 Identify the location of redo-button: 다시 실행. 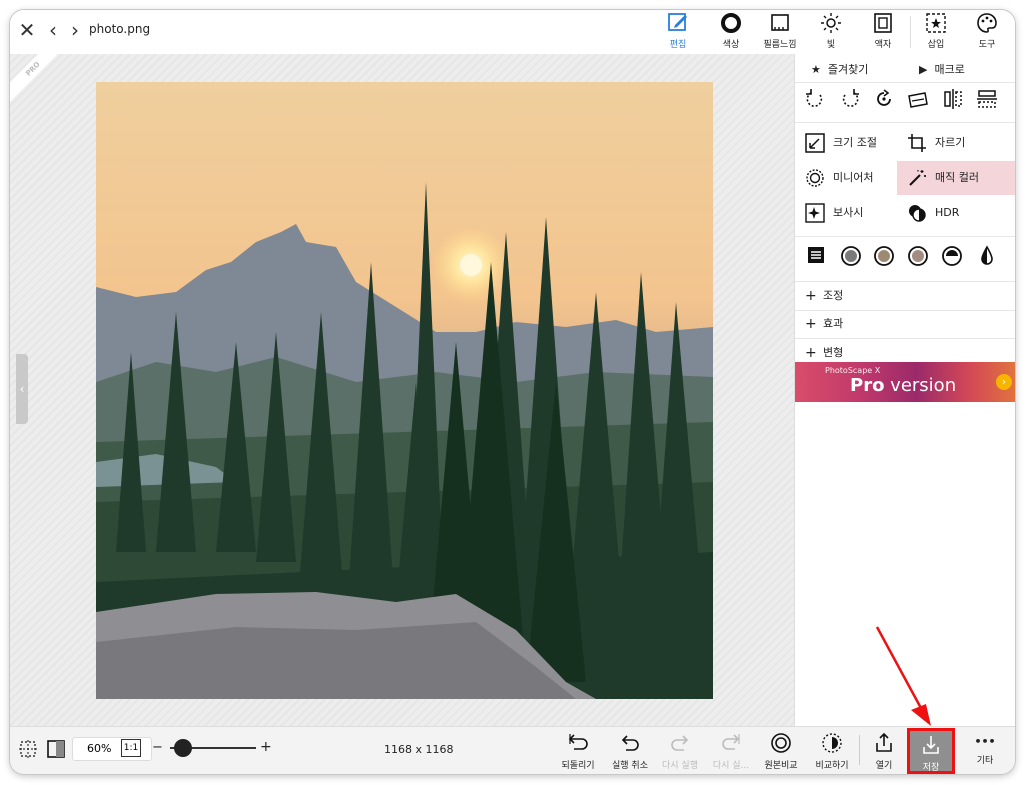
(680, 751).